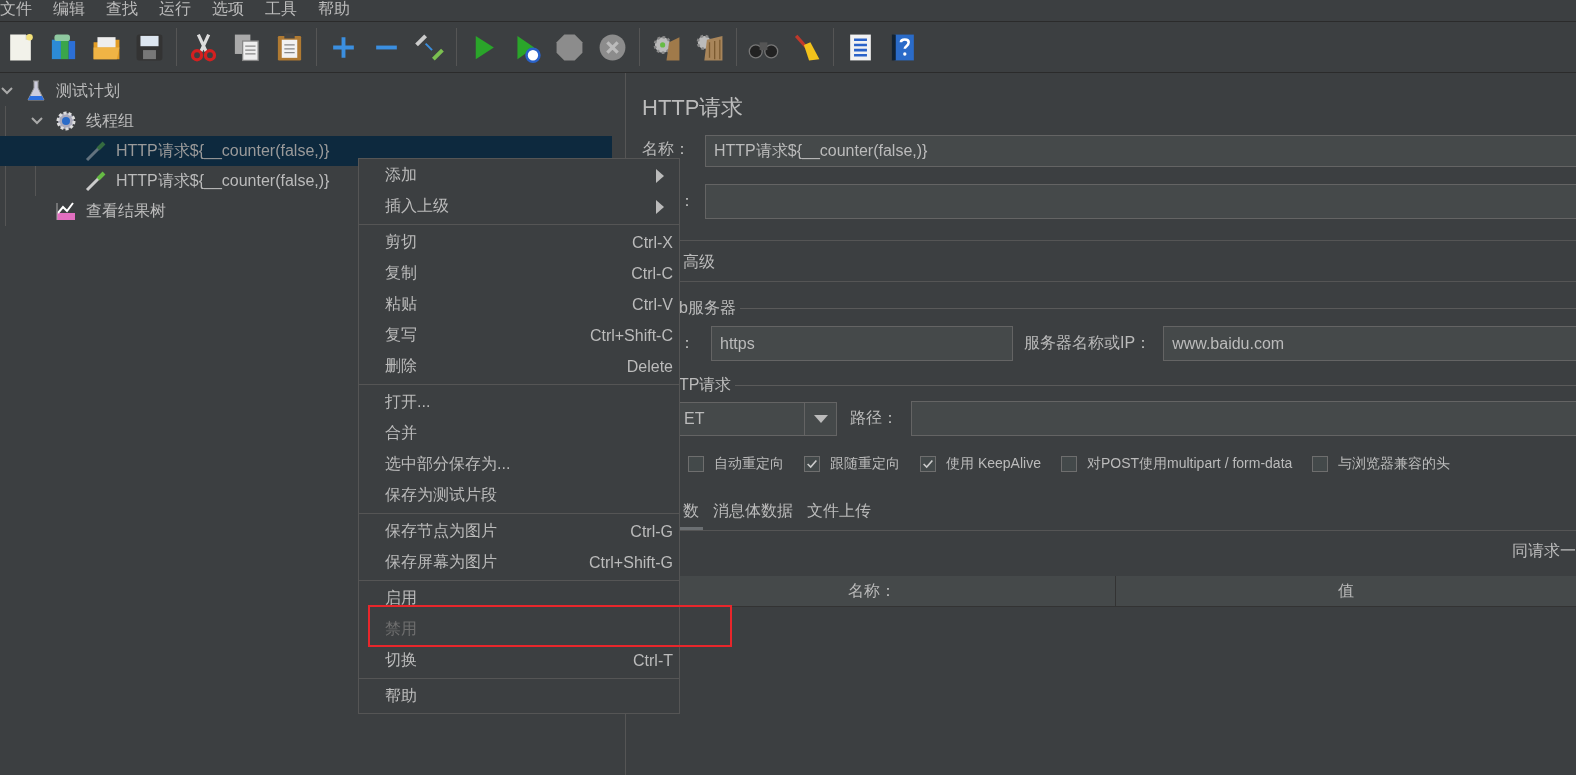 This screenshot has width=1576, height=775. What do you see at coordinates (693, 108) in the screenshot?
I see `panel-title: HTTP请求` at bounding box center [693, 108].